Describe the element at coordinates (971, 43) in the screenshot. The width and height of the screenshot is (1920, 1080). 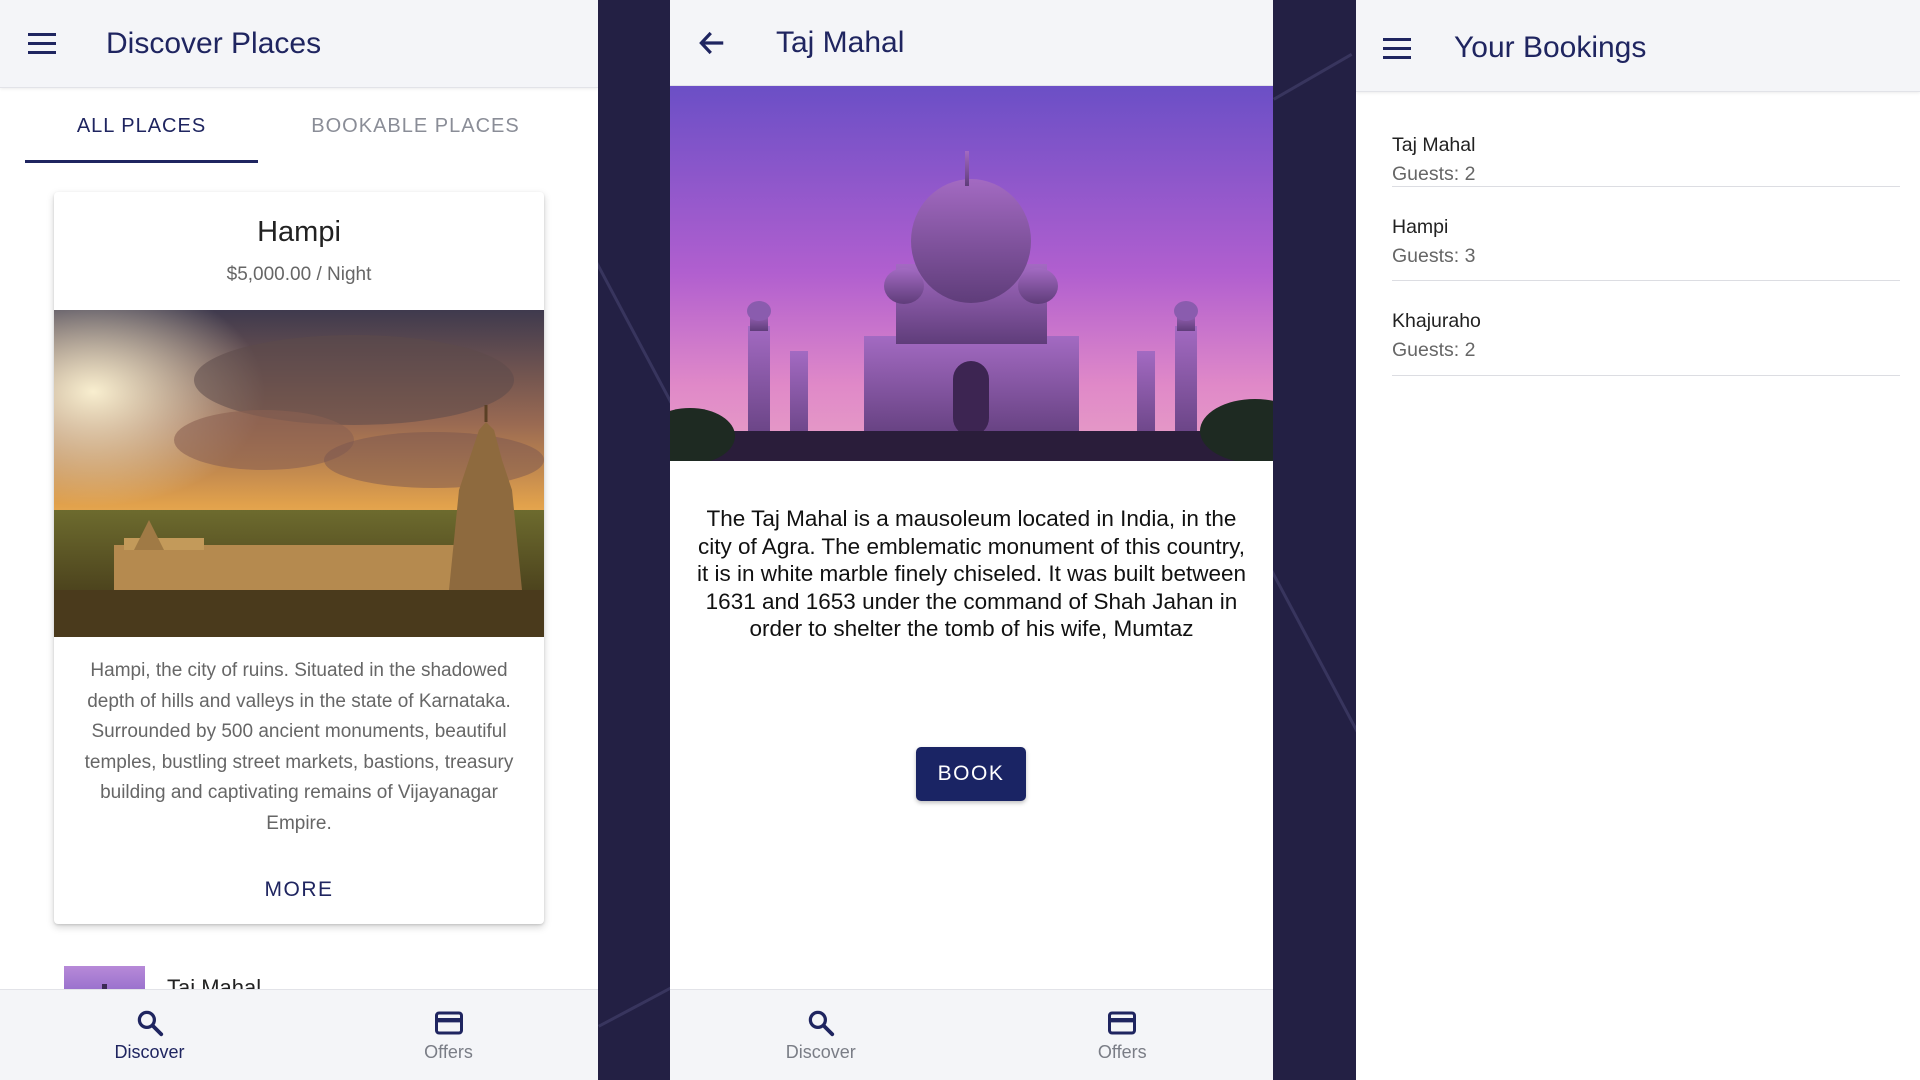
I see `detail-toolbar: Taj Mahal` at that location.